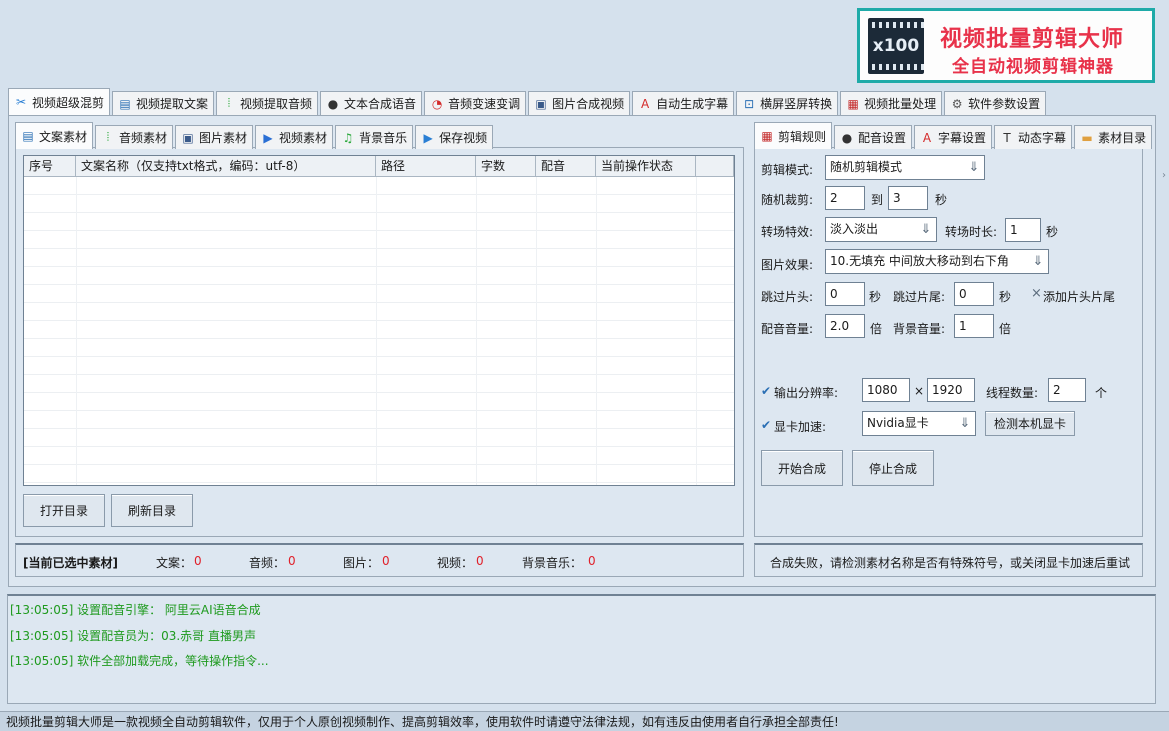 This screenshot has height=731, width=1169. Describe the element at coordinates (645, 103) in the screenshot. I see `subtitle-a-icon: A` at that location.